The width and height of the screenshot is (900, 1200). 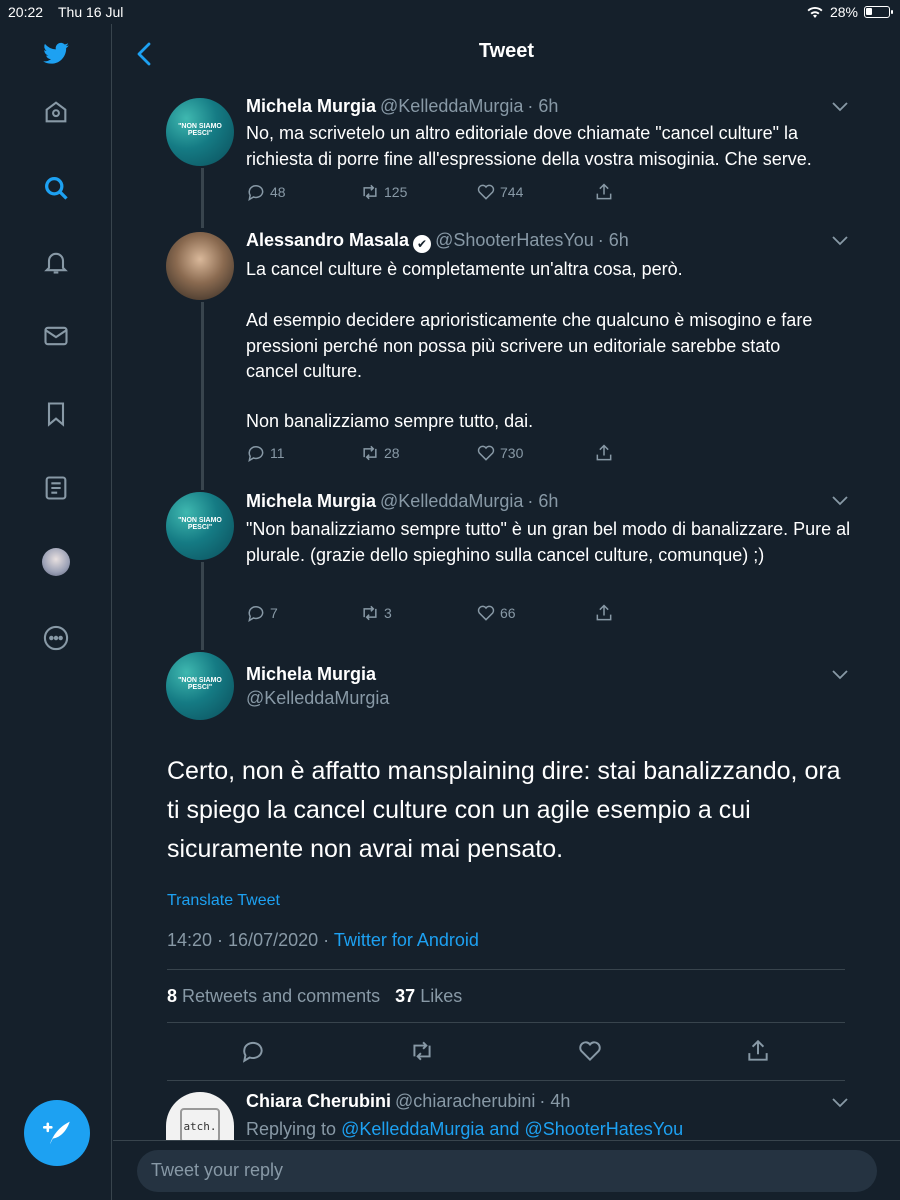 I want to click on author-name: Chiara Cherubini, so click(x=318, y=1101).